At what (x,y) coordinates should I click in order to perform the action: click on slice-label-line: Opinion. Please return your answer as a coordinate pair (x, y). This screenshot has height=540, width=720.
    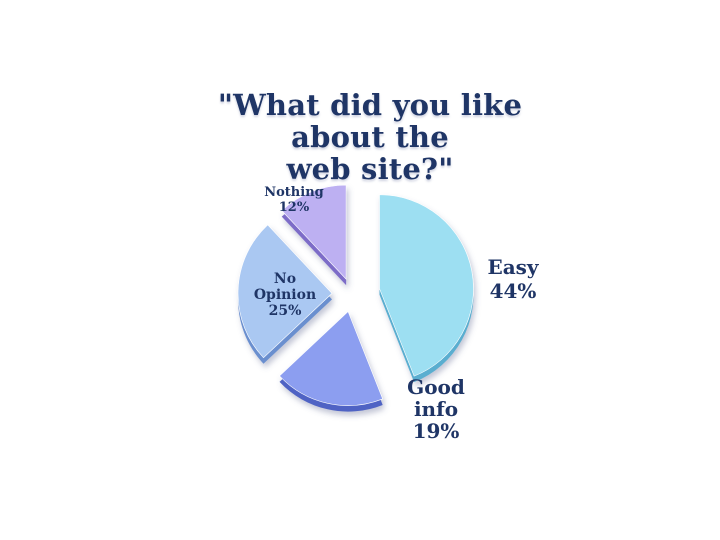
    Looking at the image, I should click on (285, 295).